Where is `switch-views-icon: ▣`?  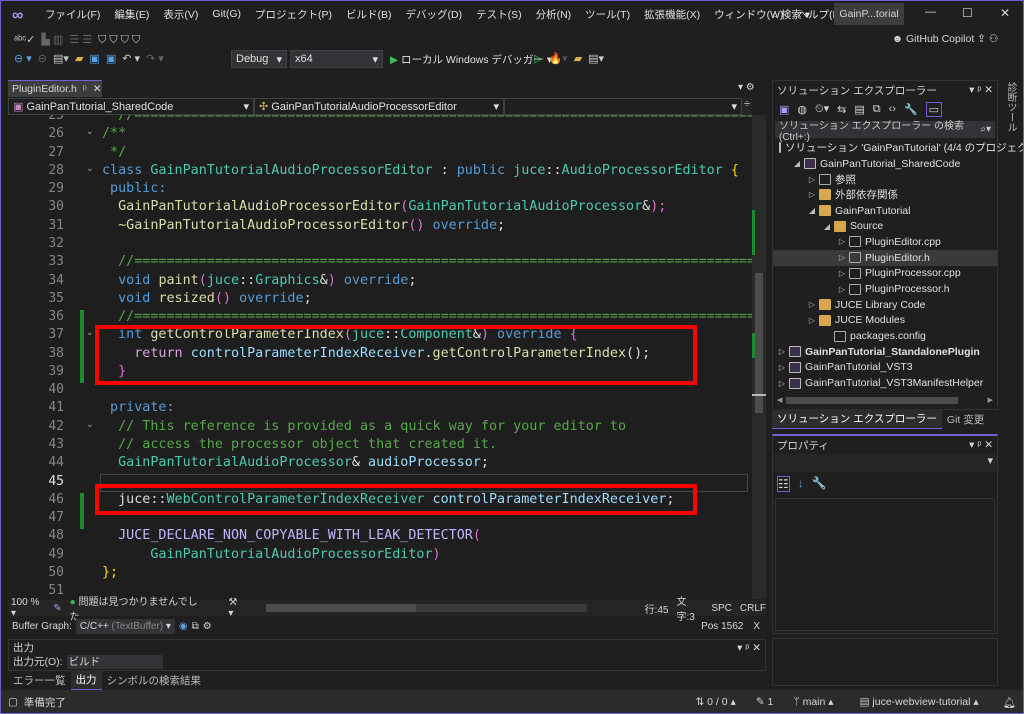 switch-views-icon: ▣ is located at coordinates (784, 109).